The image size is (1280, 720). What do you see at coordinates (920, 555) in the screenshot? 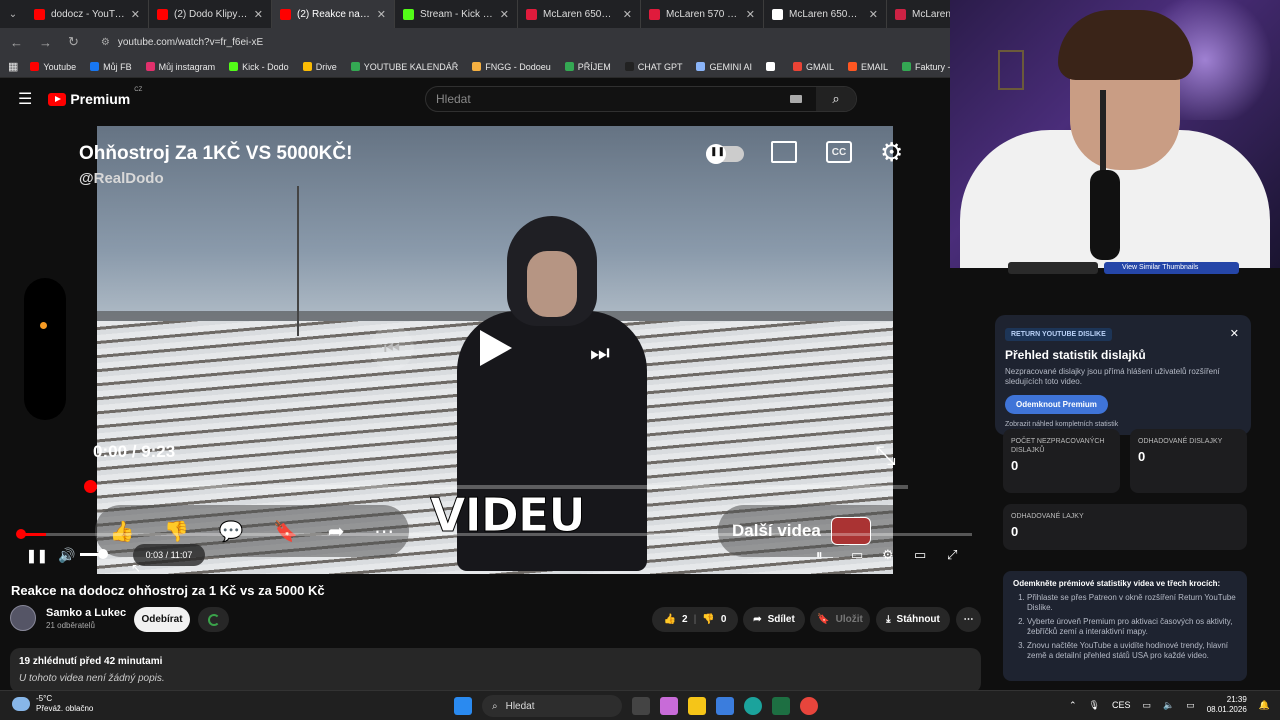
I see `theater-mode-icon: ▭` at bounding box center [920, 555].